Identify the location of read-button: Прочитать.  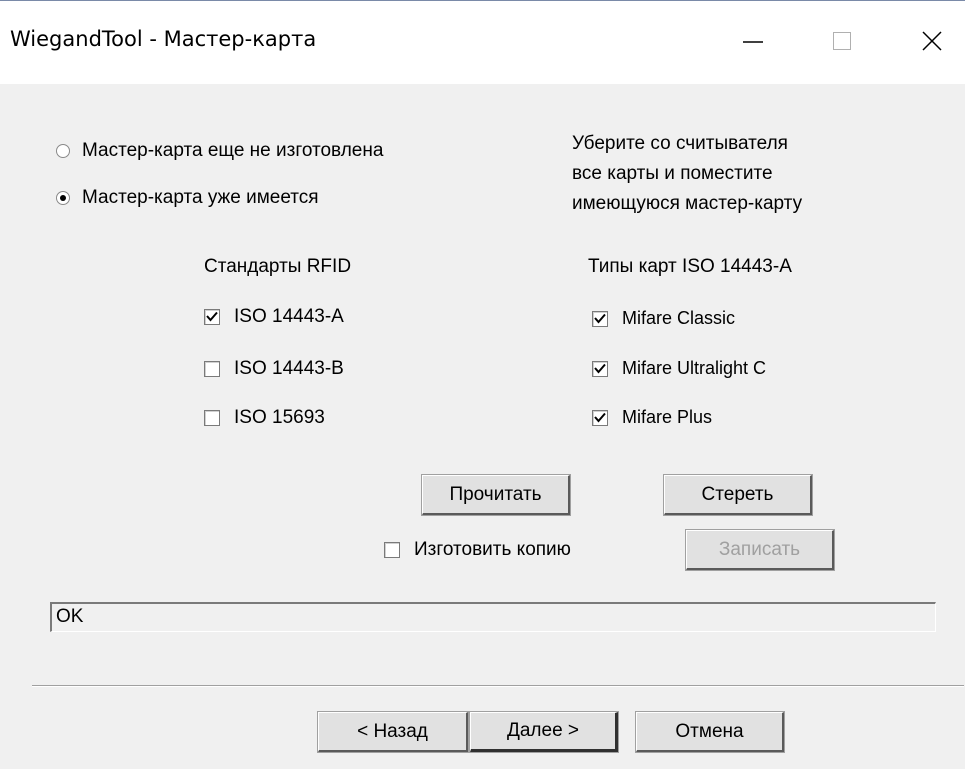
(496, 495).